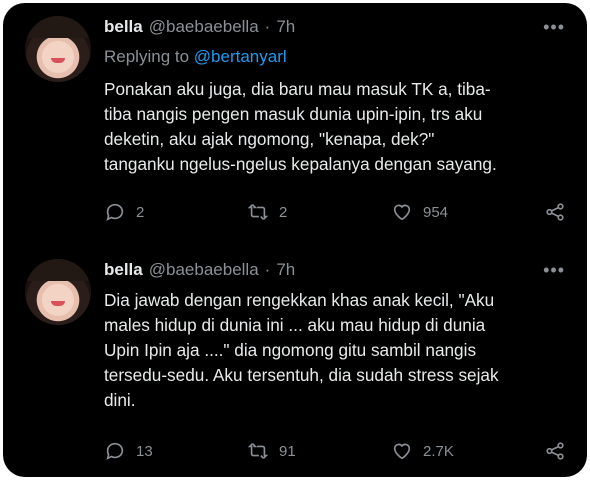 This screenshot has height=480, width=590. I want to click on like-button: 2.7K, so click(422, 451).